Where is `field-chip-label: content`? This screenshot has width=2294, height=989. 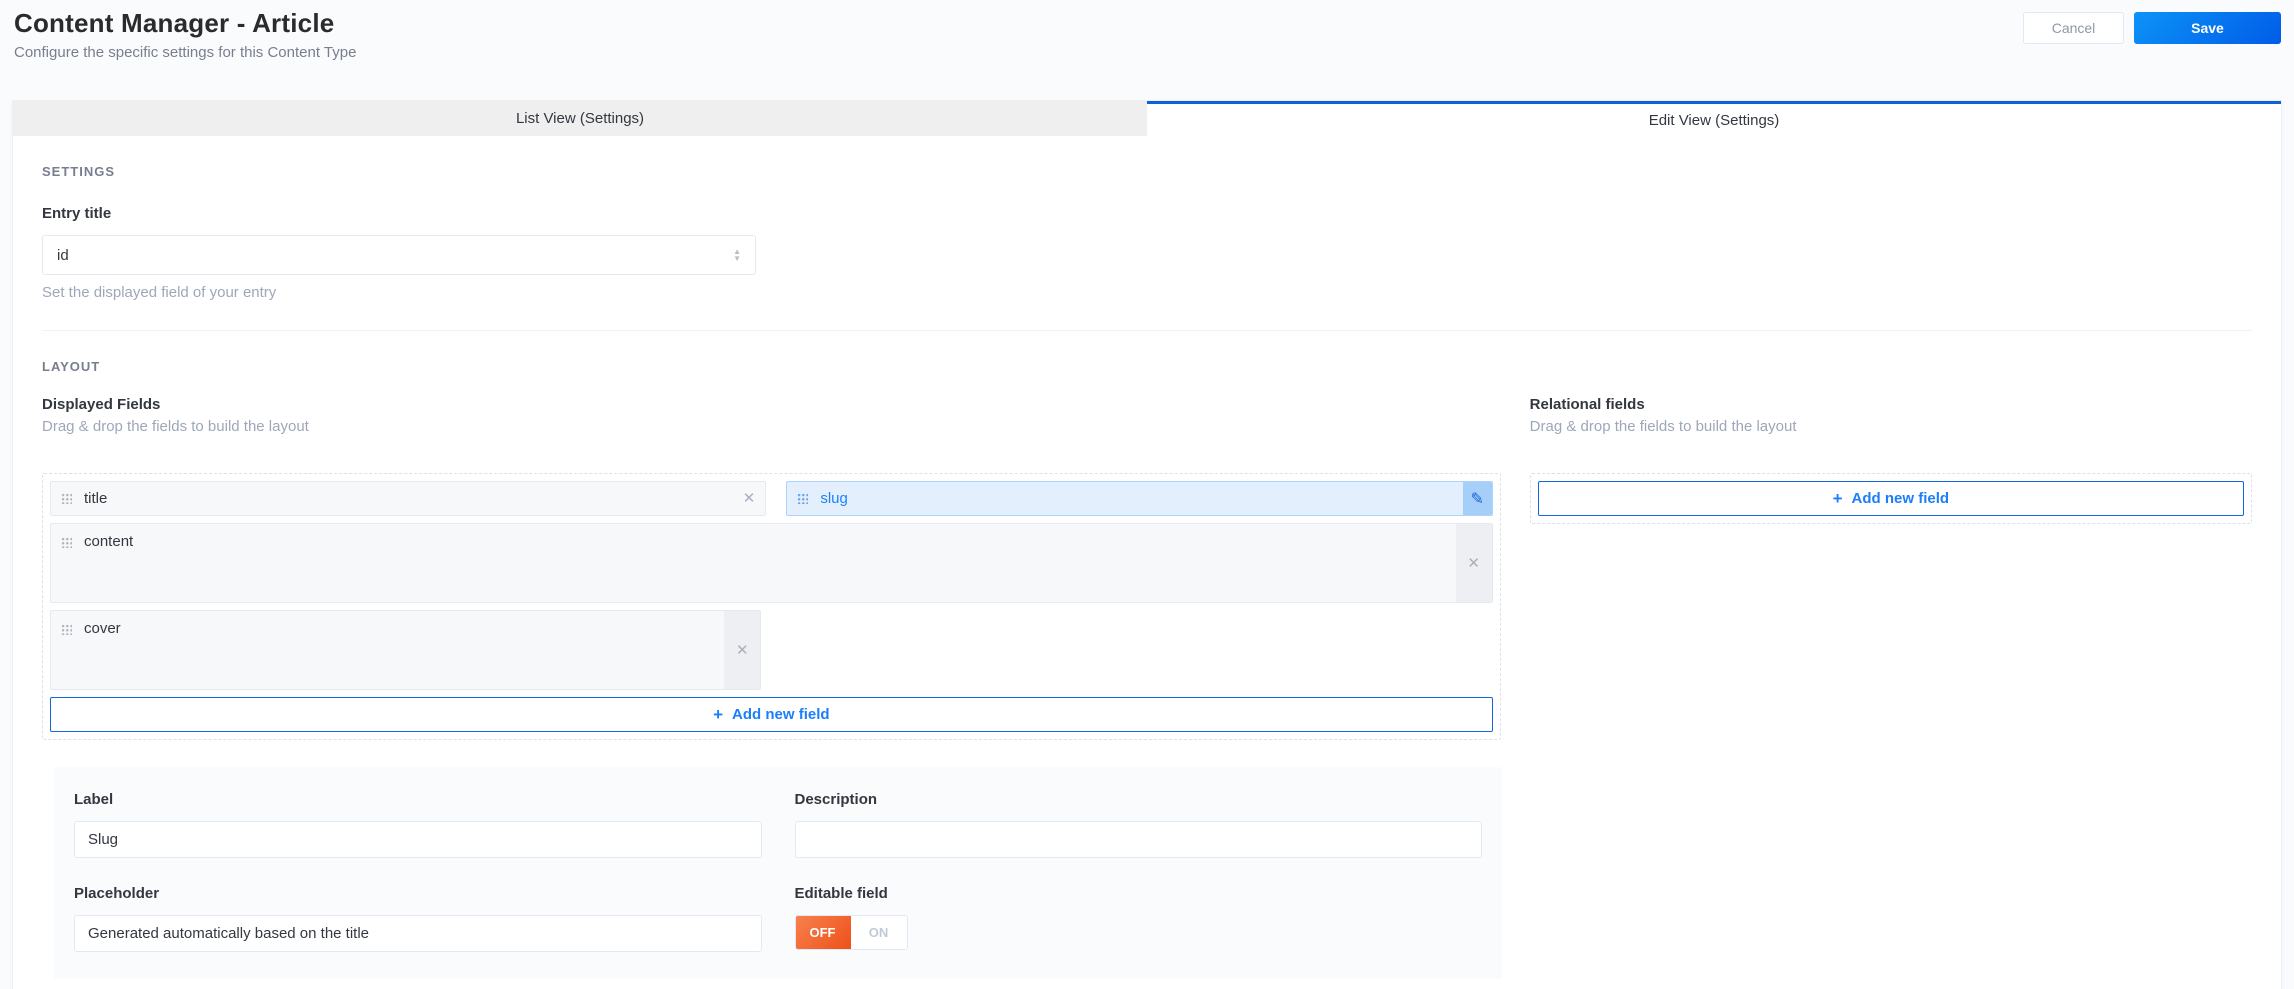 field-chip-label: content is located at coordinates (109, 541).